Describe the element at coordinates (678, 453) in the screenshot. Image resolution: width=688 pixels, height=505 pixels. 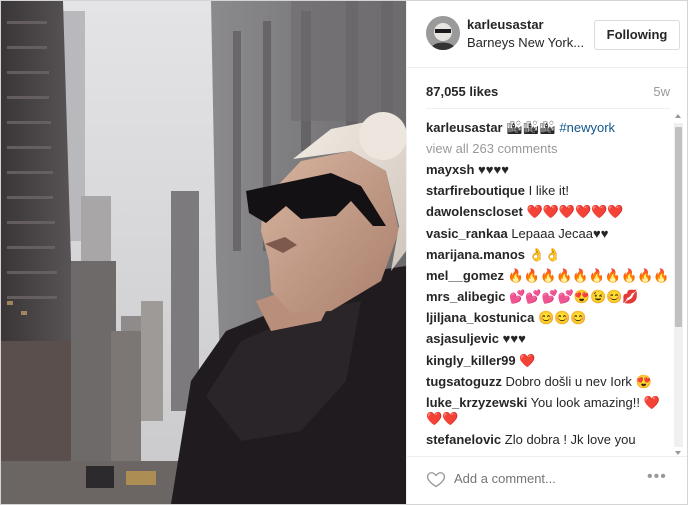
I see `scroll-down-arrow-icon` at that location.